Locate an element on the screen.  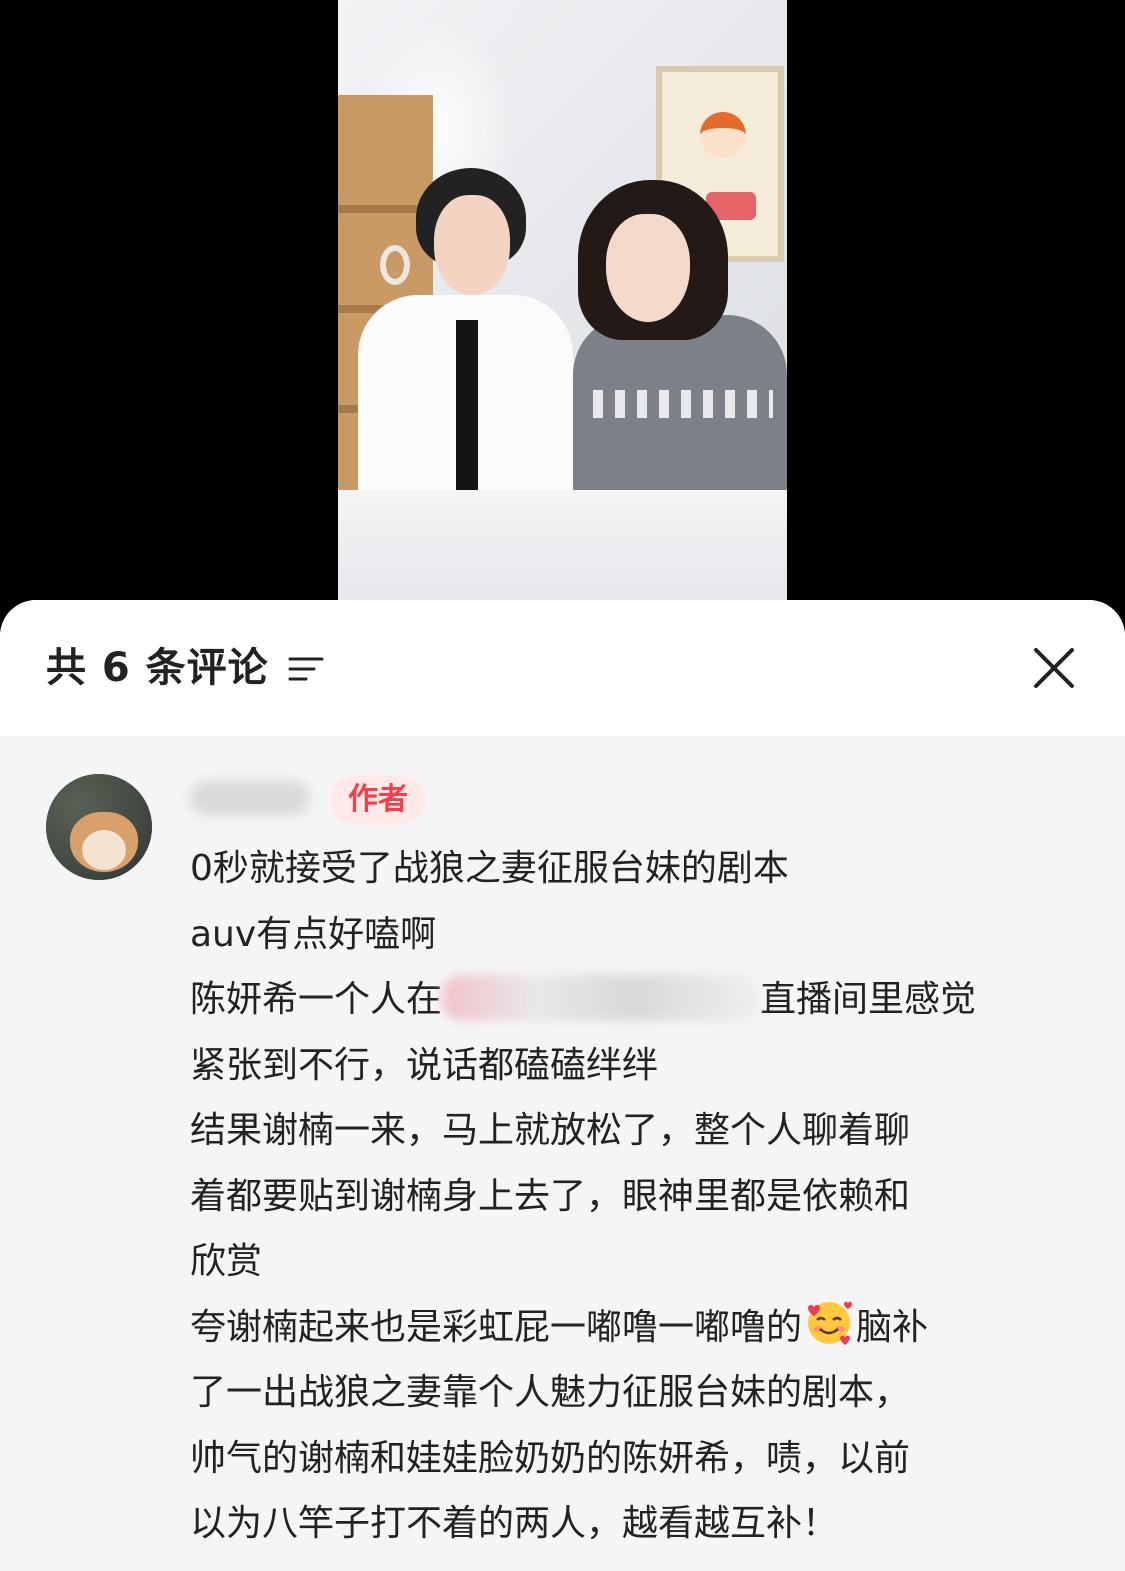
comment-line-segment: 陈妍希一个人在 is located at coordinates (316, 999).